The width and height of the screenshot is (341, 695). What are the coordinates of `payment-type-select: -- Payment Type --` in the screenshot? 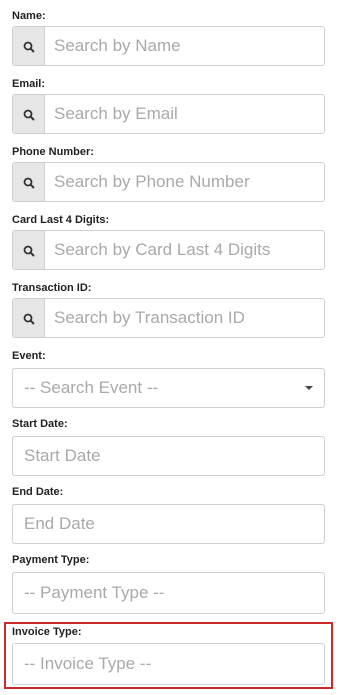 It's located at (168, 593).